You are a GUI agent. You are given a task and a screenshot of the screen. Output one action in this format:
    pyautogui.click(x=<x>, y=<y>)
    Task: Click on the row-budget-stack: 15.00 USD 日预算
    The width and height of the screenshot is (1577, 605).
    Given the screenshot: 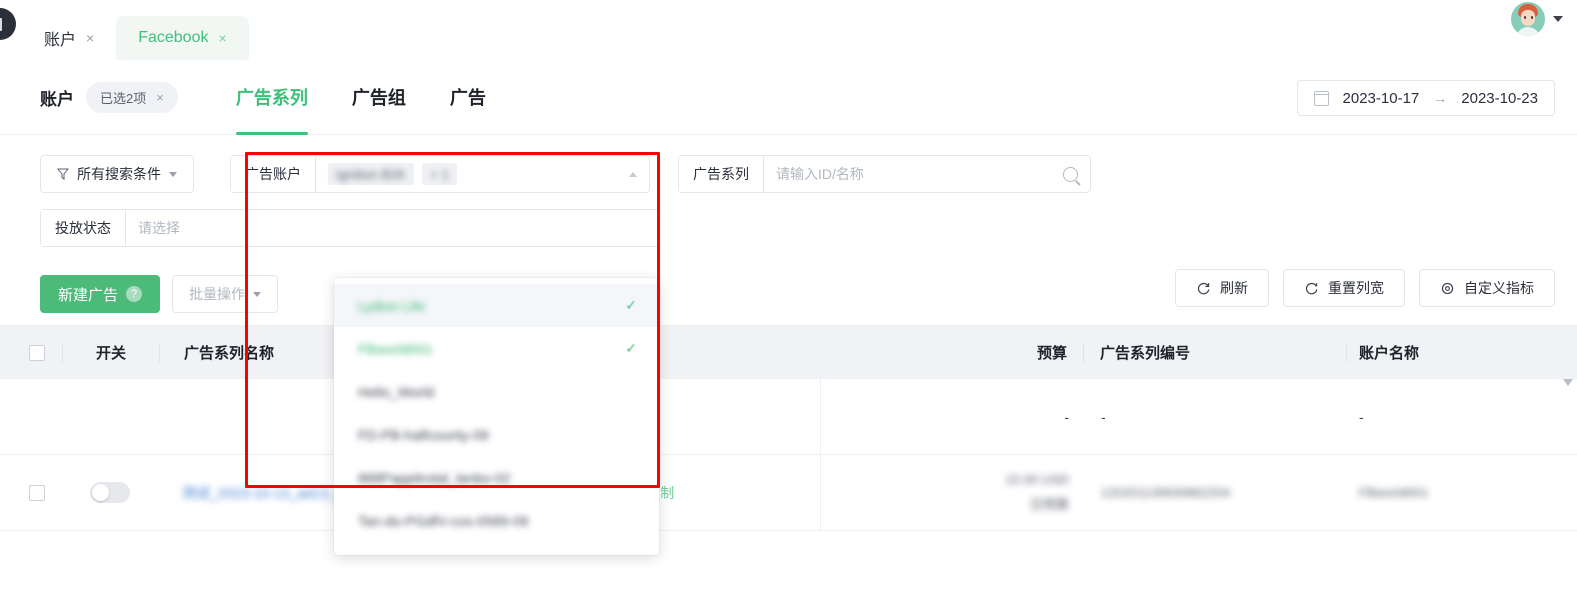 What is the action you would take?
    pyautogui.click(x=1037, y=492)
    